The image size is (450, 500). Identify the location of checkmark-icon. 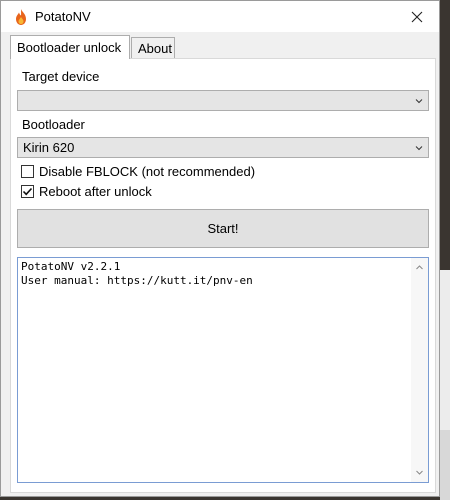
(27, 191).